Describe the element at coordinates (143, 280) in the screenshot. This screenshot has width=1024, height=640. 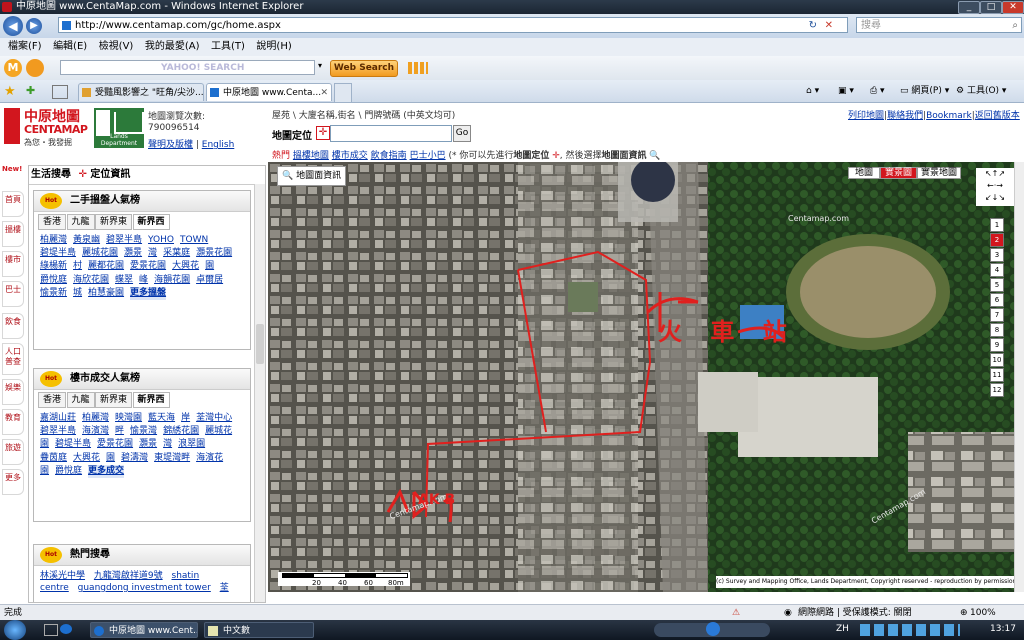
I see `list-item: 峰` at that location.